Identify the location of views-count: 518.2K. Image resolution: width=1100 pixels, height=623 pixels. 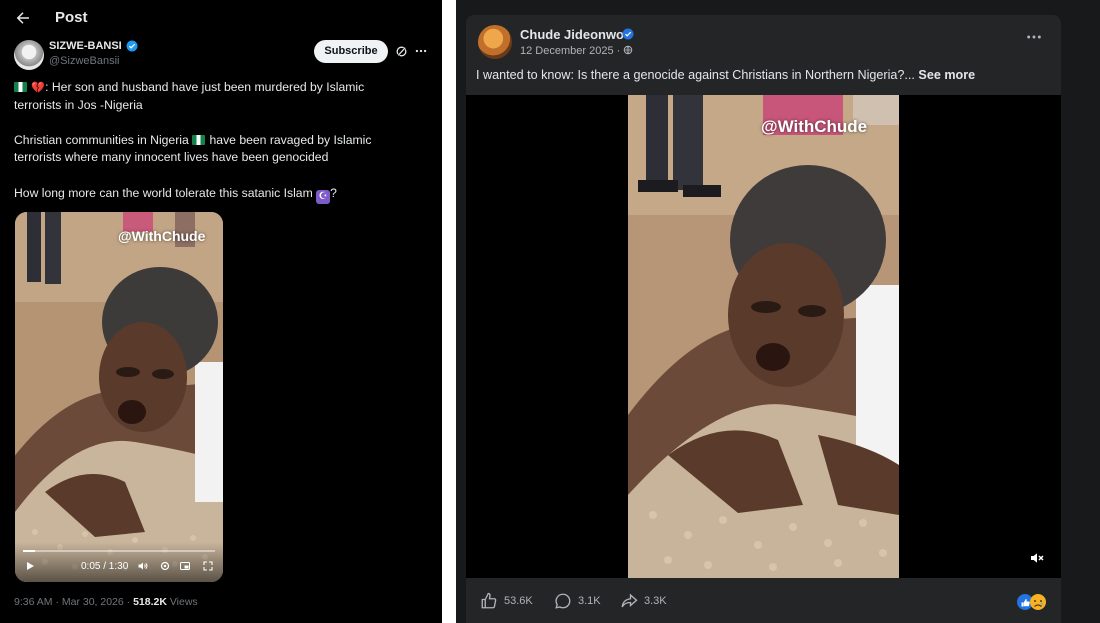
(150, 602).